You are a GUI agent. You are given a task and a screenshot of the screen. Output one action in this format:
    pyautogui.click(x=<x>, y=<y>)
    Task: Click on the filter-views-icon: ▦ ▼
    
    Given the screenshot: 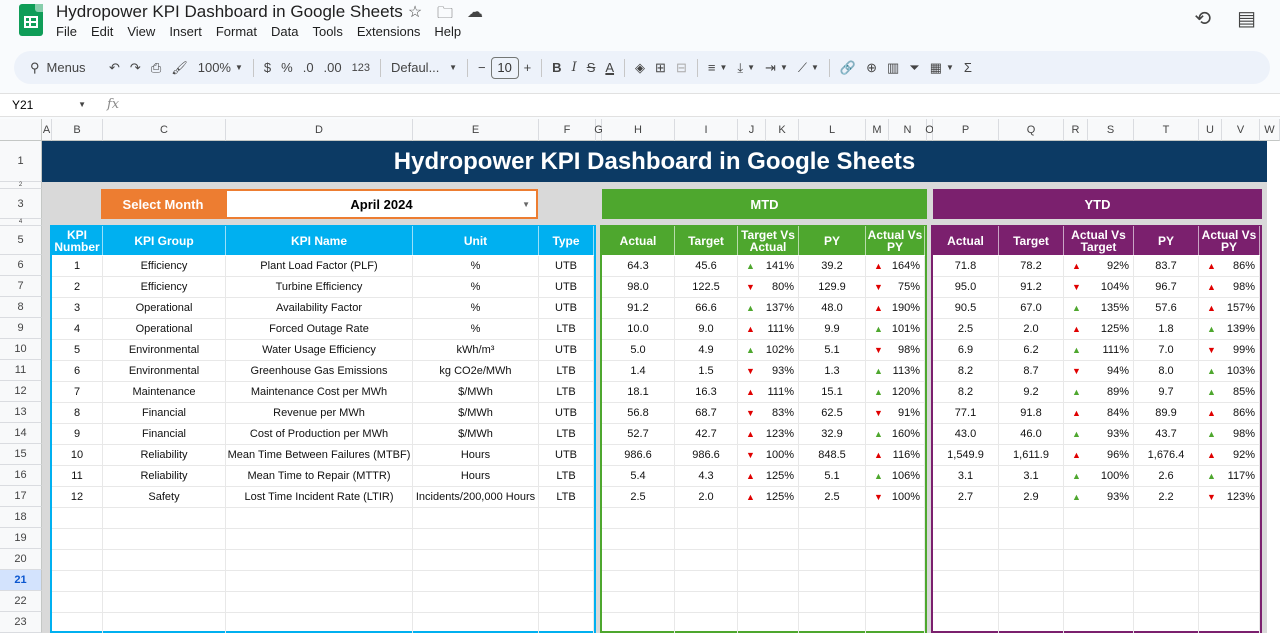 What is the action you would take?
    pyautogui.click(x=942, y=68)
    